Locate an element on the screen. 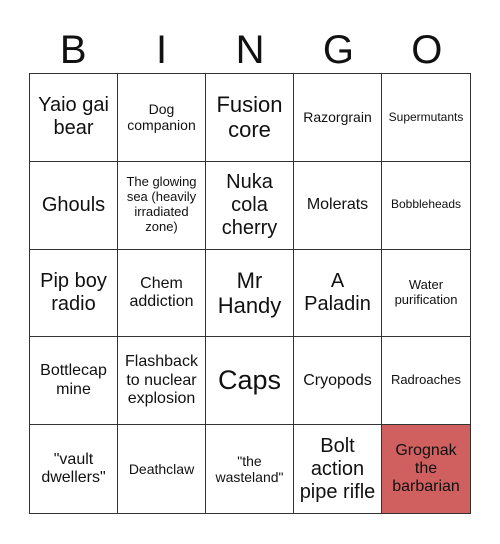  bingo-cell: Supermutants is located at coordinates (426, 118).